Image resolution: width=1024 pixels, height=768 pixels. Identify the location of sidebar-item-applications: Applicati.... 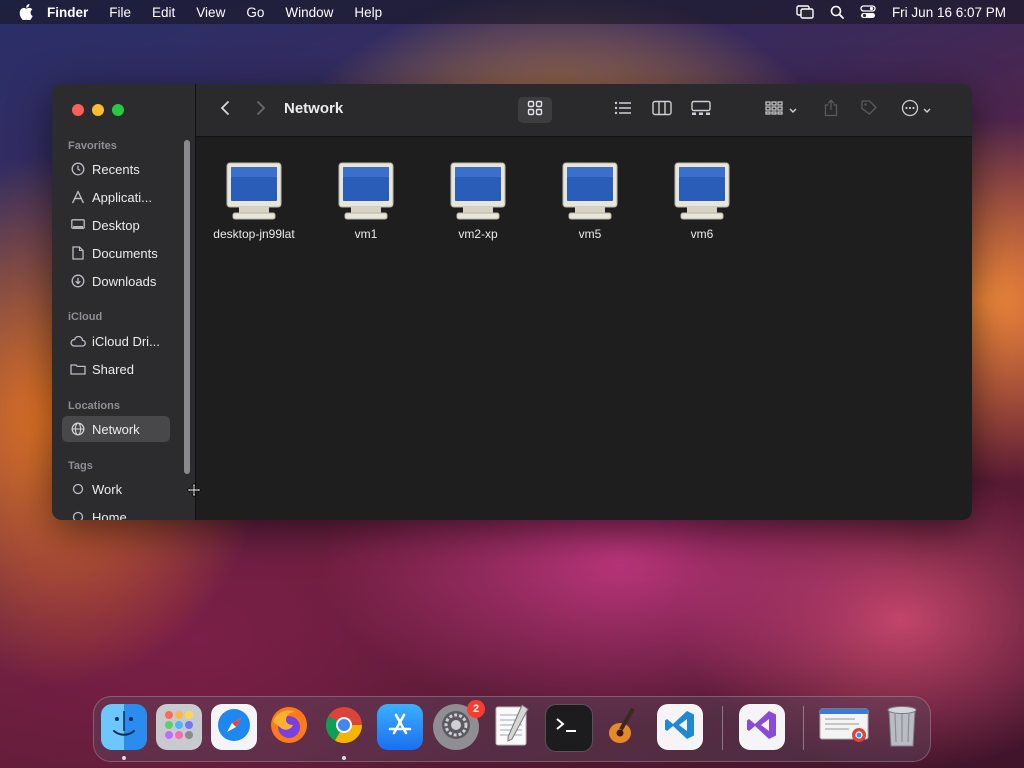
(116, 197).